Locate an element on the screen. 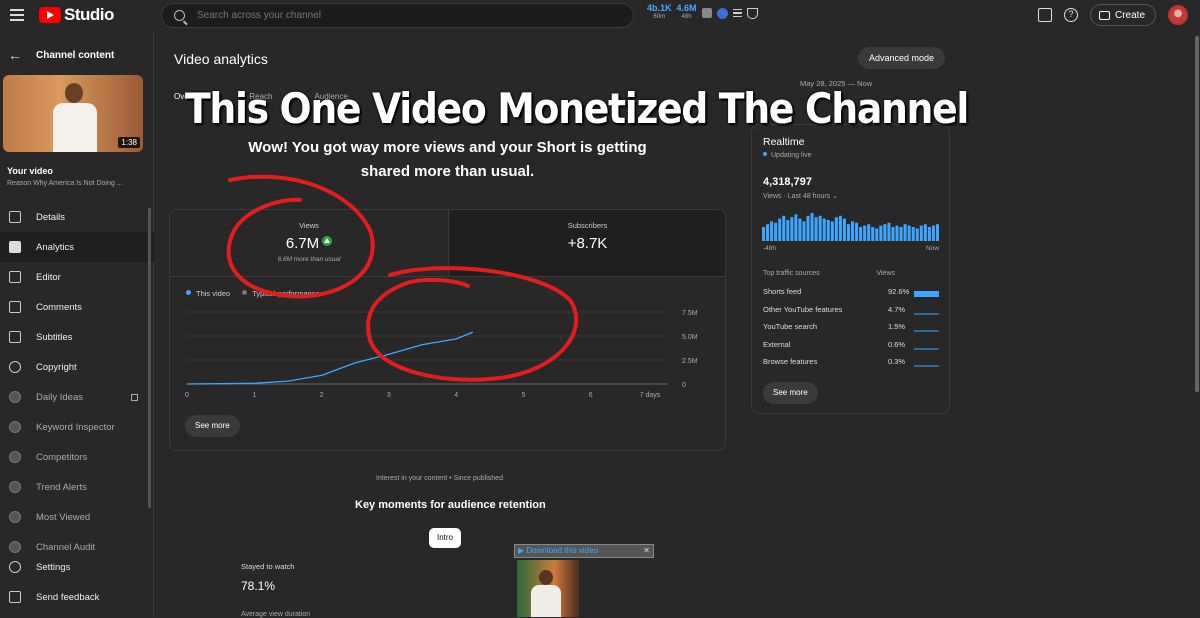 The image size is (1200, 618). x-tick-label: 4 is located at coordinates (456, 395).